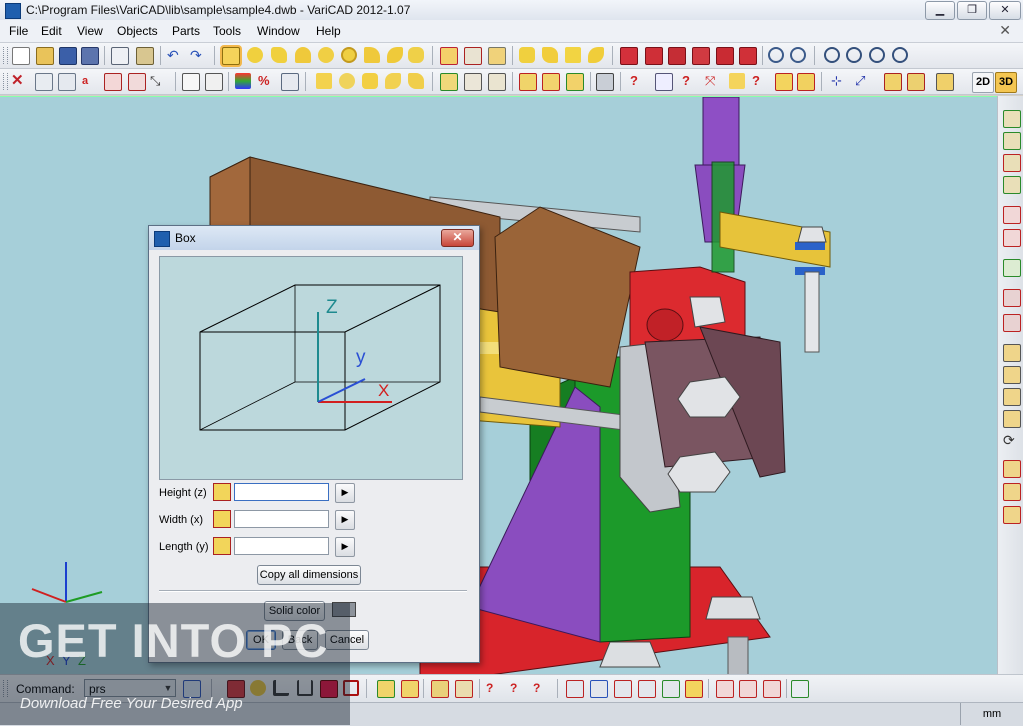 Image resolution: width=1023 pixels, height=726 pixels. What do you see at coordinates (303, 55) in the screenshot?
I see `truncated-cone-icon` at bounding box center [303, 55].